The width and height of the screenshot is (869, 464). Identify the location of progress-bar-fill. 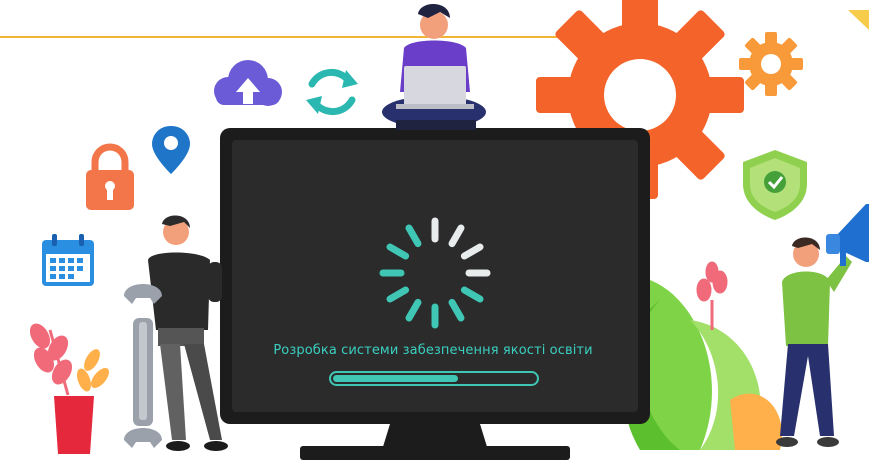
(395, 378).